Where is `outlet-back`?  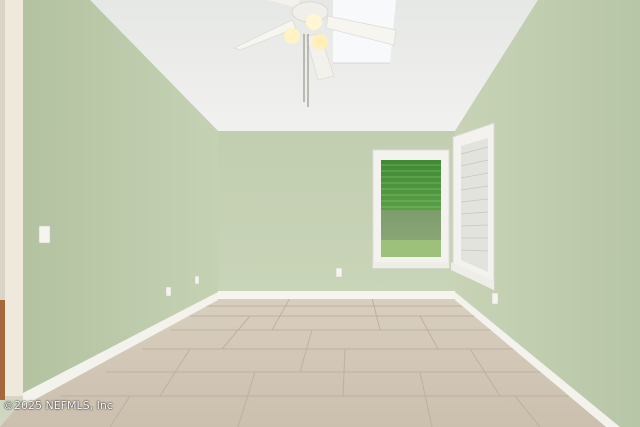
outlet-back is located at coordinates (339, 272).